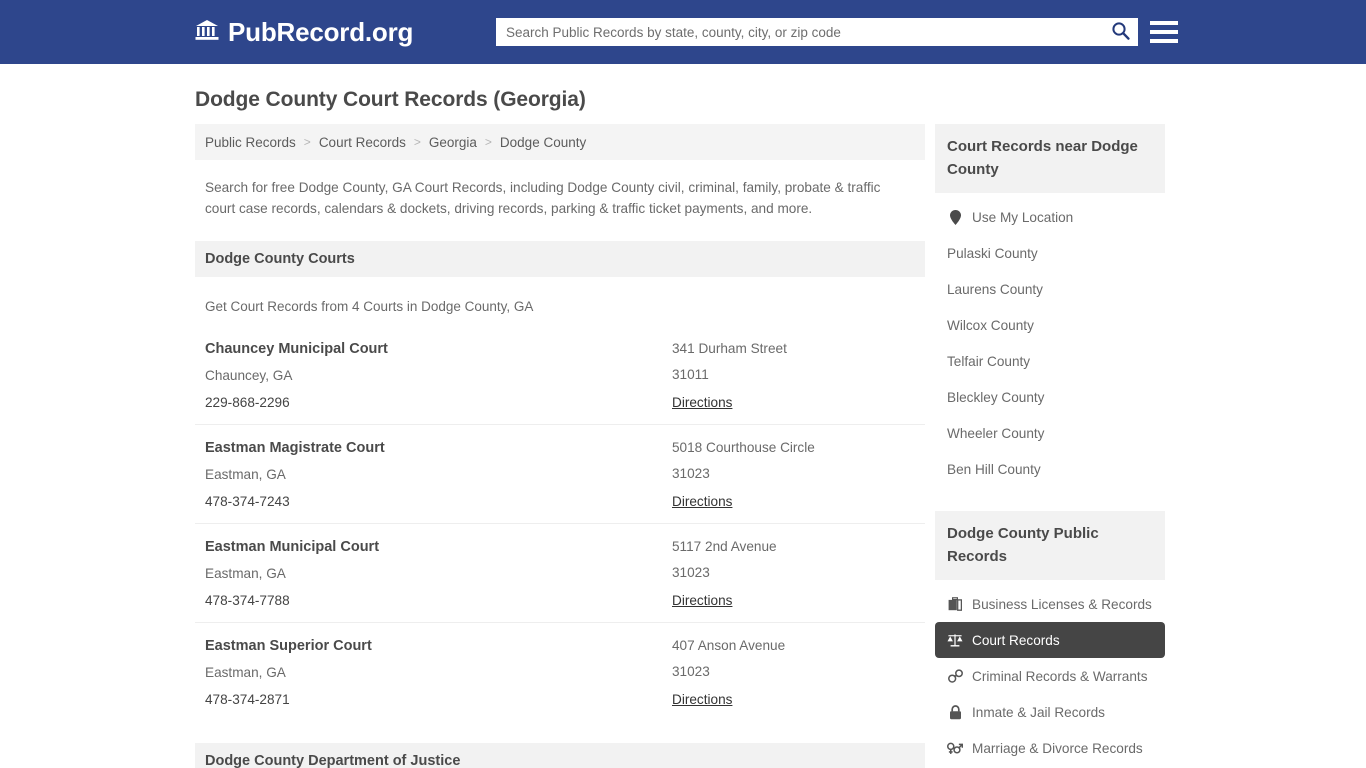 The image size is (1366, 768). I want to click on sidebar-item-ben-hill-county: Ben Hill County, so click(1050, 469).